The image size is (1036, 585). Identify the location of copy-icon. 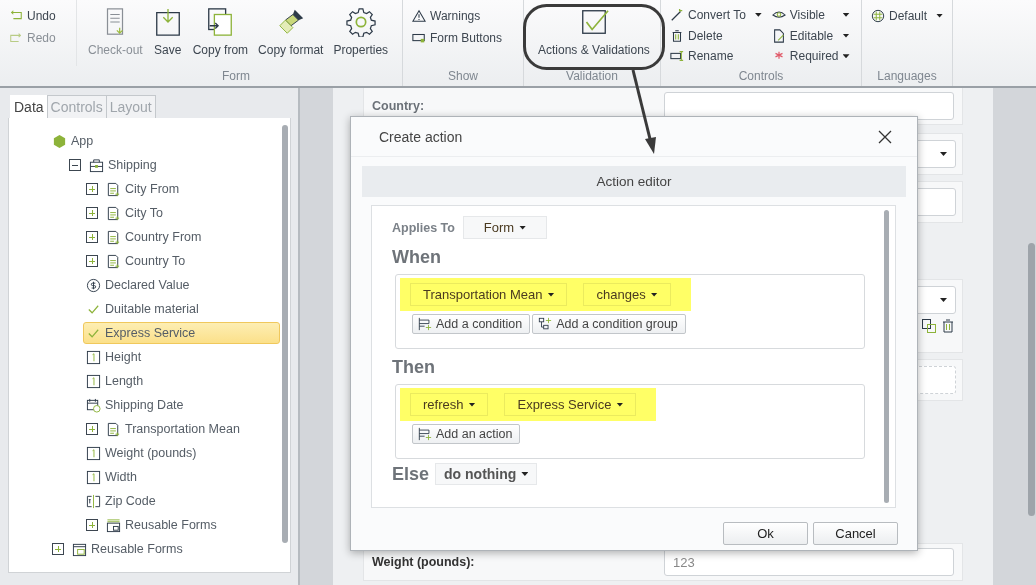
(929, 326).